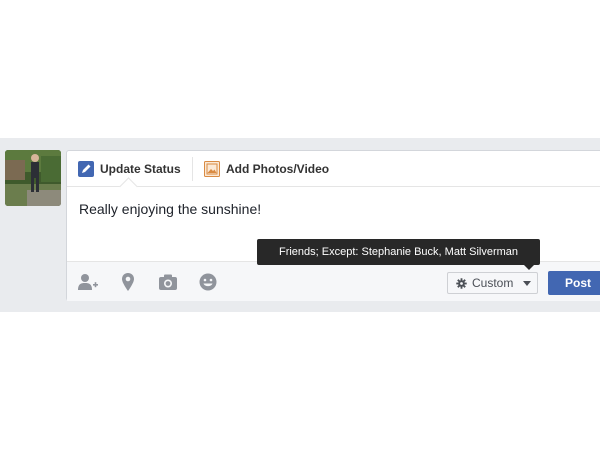 The height and width of the screenshot is (450, 600). I want to click on privacy-selector-button: Custom, so click(492, 283).